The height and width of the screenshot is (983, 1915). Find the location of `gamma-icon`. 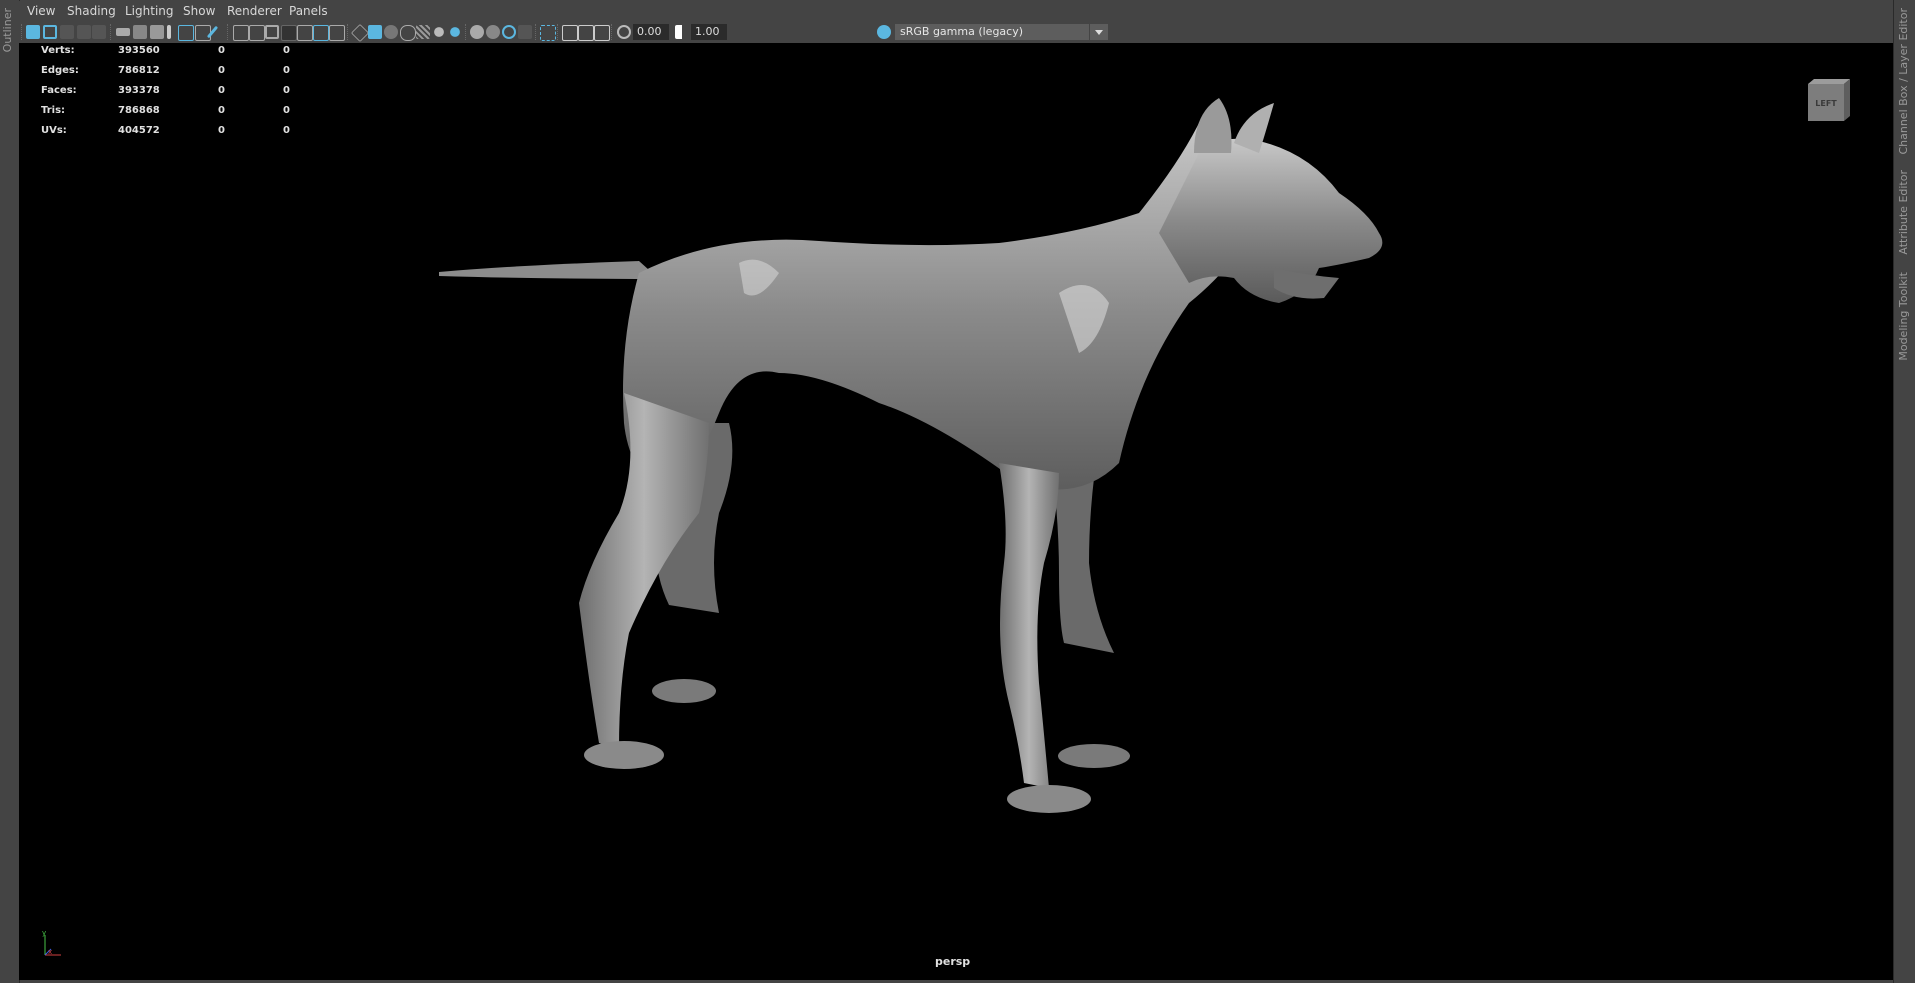

gamma-icon is located at coordinates (682, 32).